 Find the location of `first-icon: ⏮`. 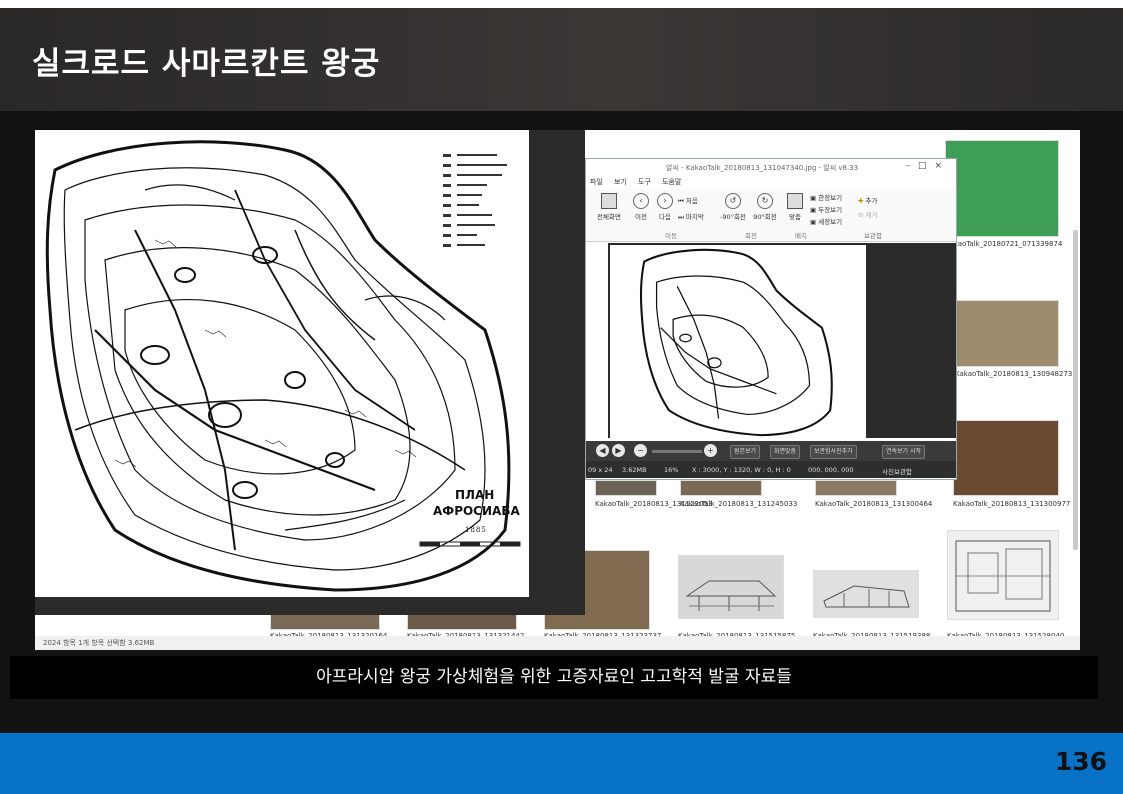

first-icon: ⏮ is located at coordinates (682, 201).